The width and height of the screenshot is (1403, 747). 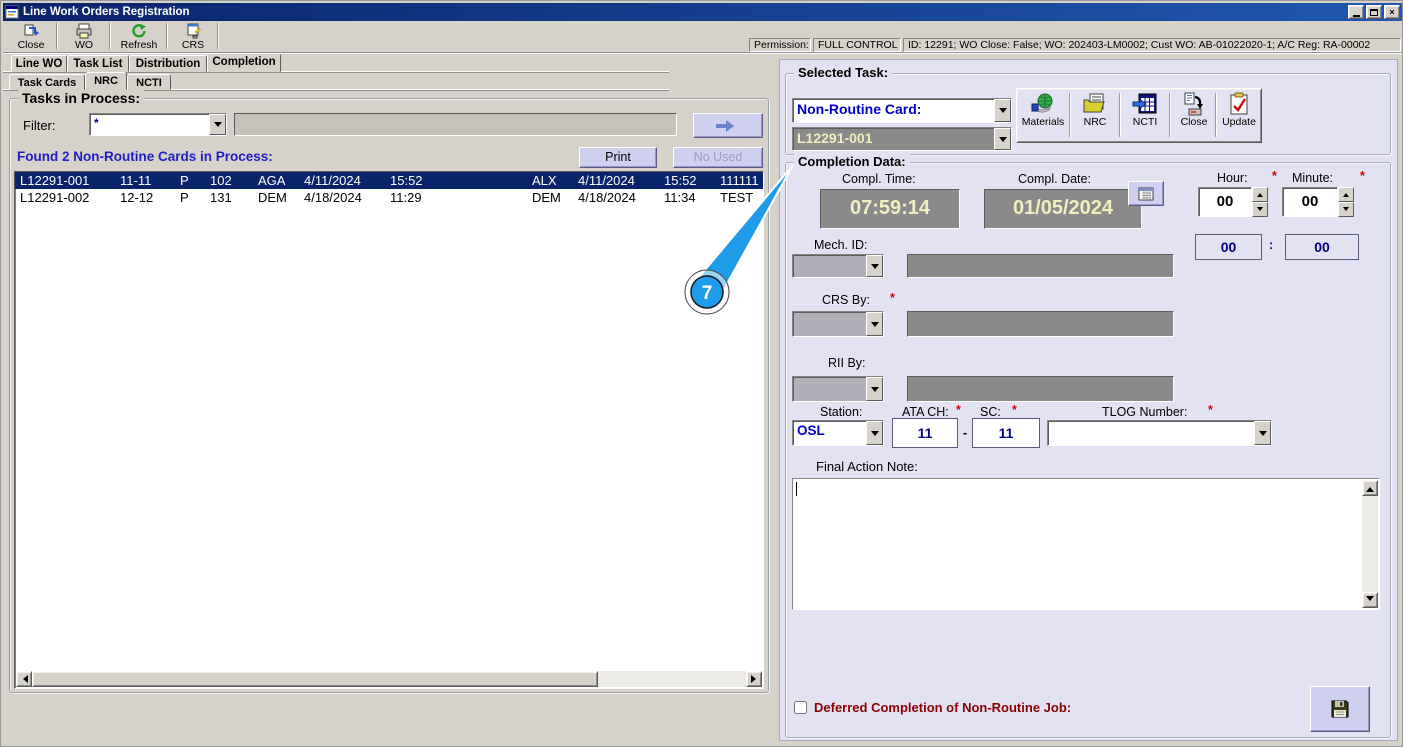 What do you see at coordinates (672, 679) in the screenshot?
I see `scroll-track` at bounding box center [672, 679].